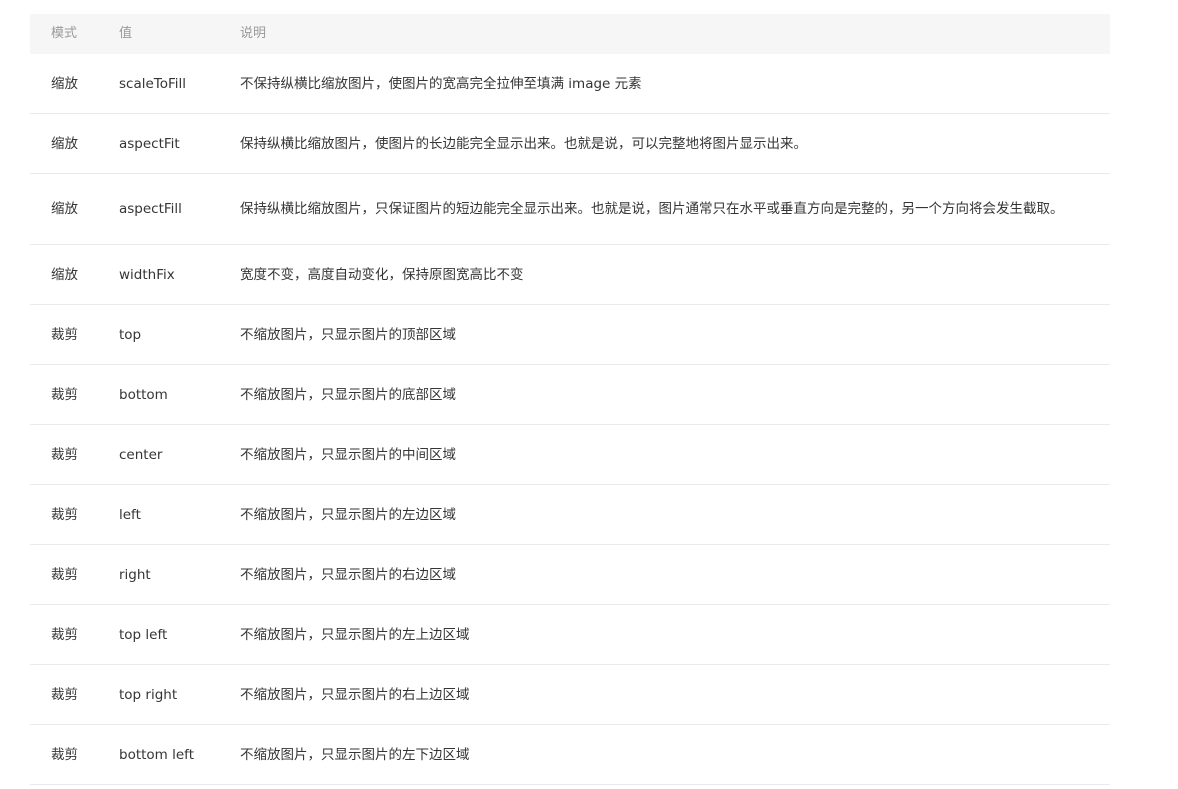 Image resolution: width=1178 pixels, height=789 pixels. Describe the element at coordinates (150, 209) in the screenshot. I see `cell-value: aspectFill` at that location.